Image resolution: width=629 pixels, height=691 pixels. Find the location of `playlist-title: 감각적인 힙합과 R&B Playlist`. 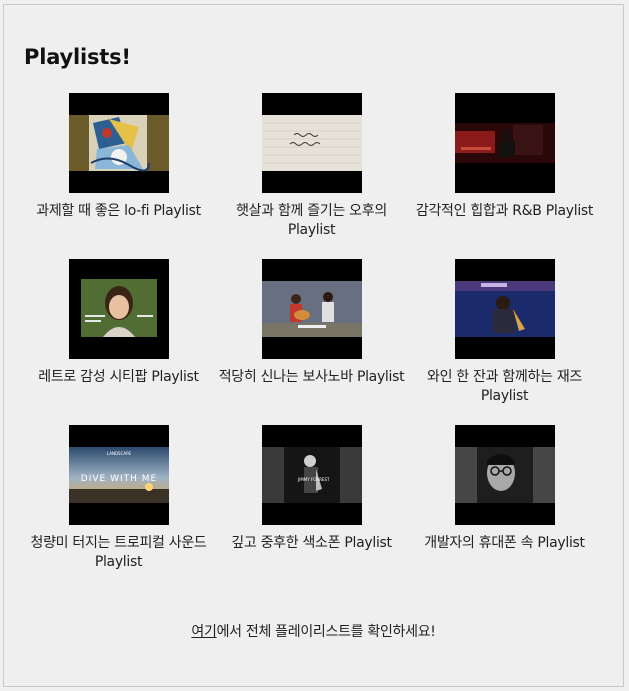

playlist-title: 감각적인 힙합과 R&B Playlist is located at coordinates (504, 211).